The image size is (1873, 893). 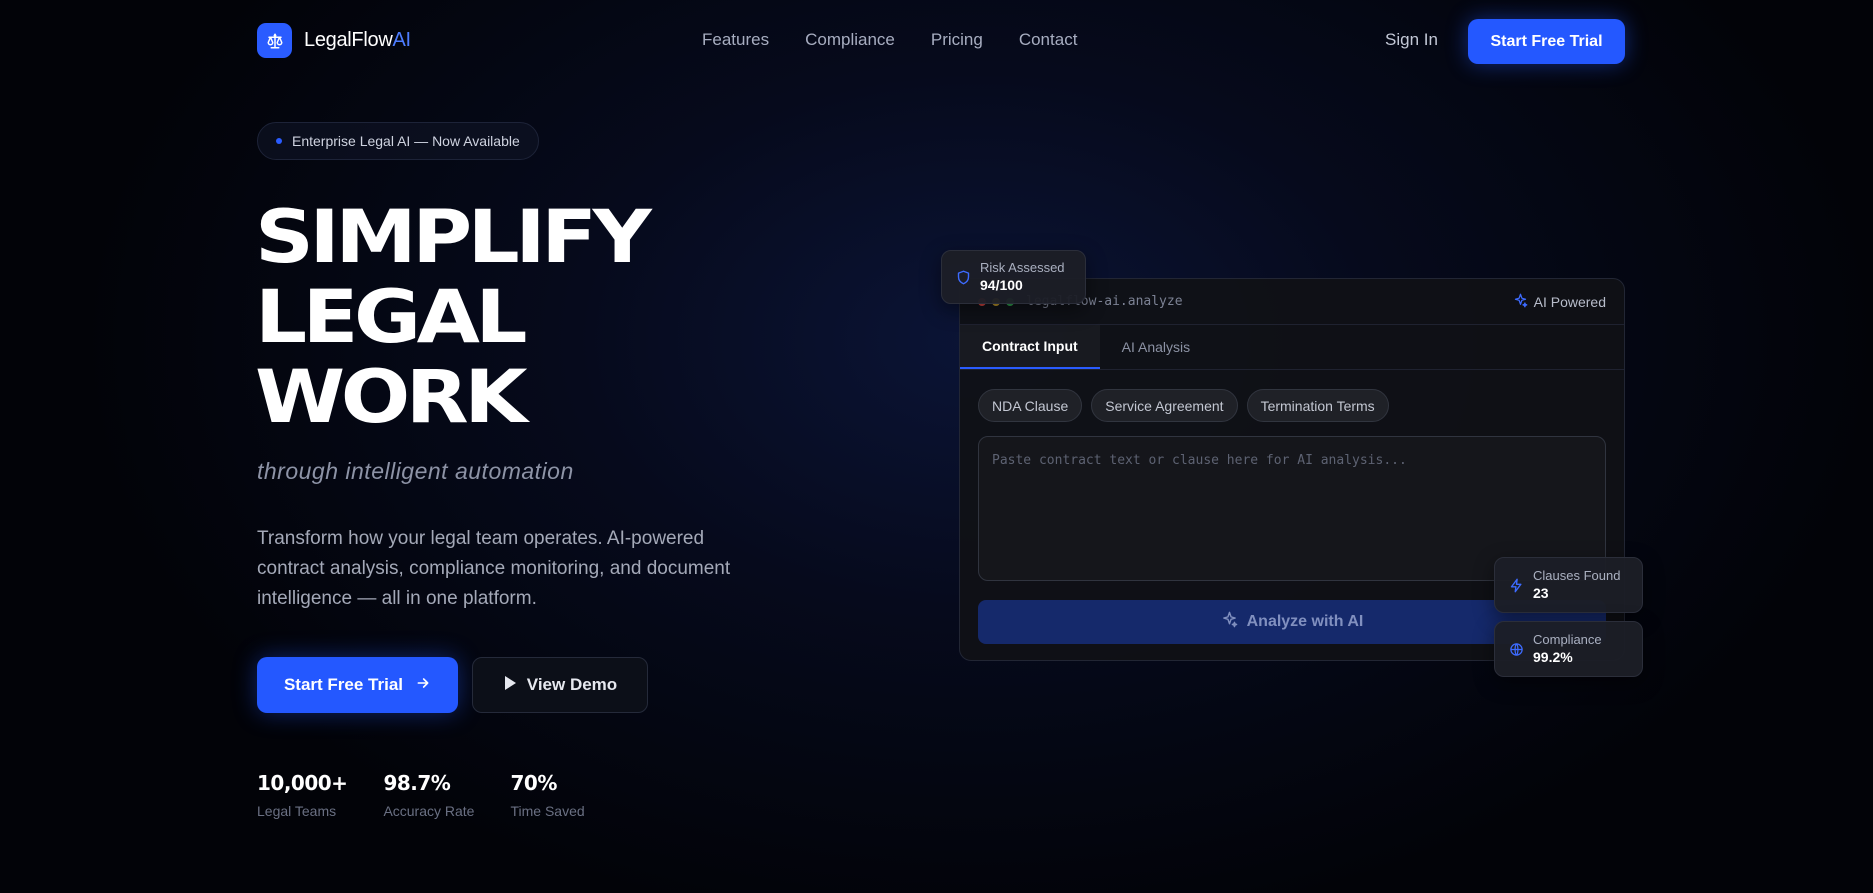 I want to click on analyze-label: Analyze with AI, so click(x=1305, y=621).